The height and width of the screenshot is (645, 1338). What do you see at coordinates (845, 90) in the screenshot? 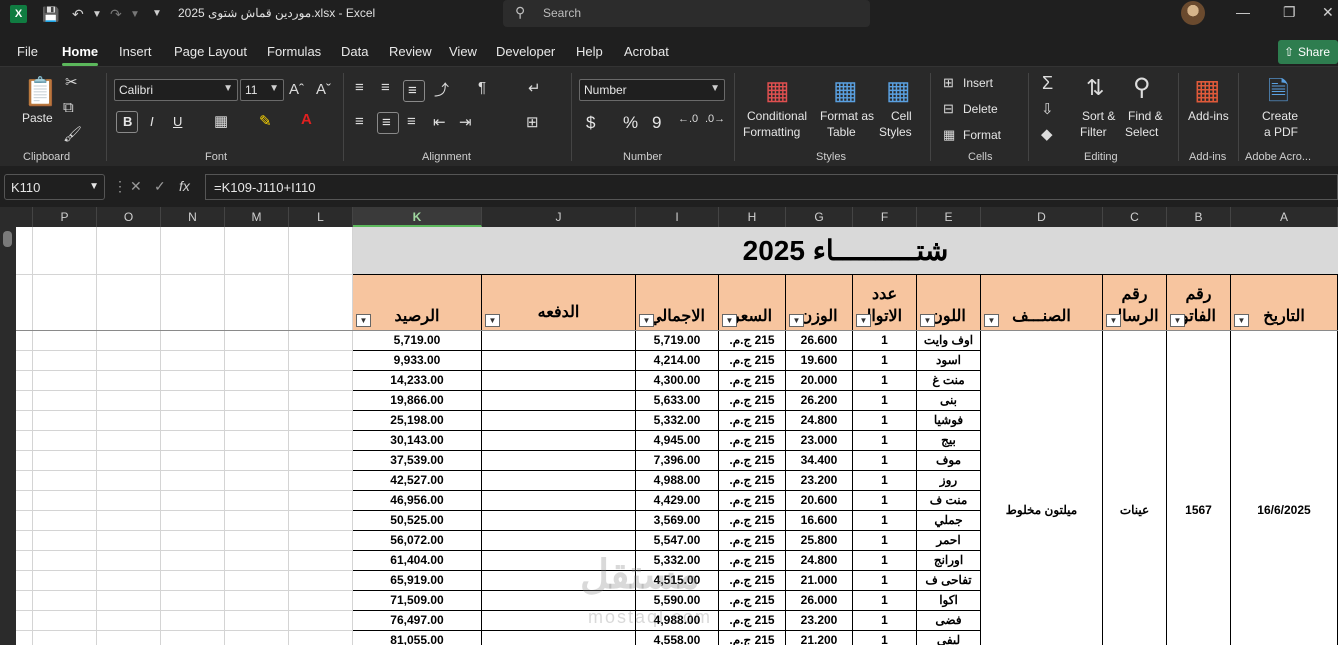
I see `format-as-table-icon: ▦` at bounding box center [845, 90].